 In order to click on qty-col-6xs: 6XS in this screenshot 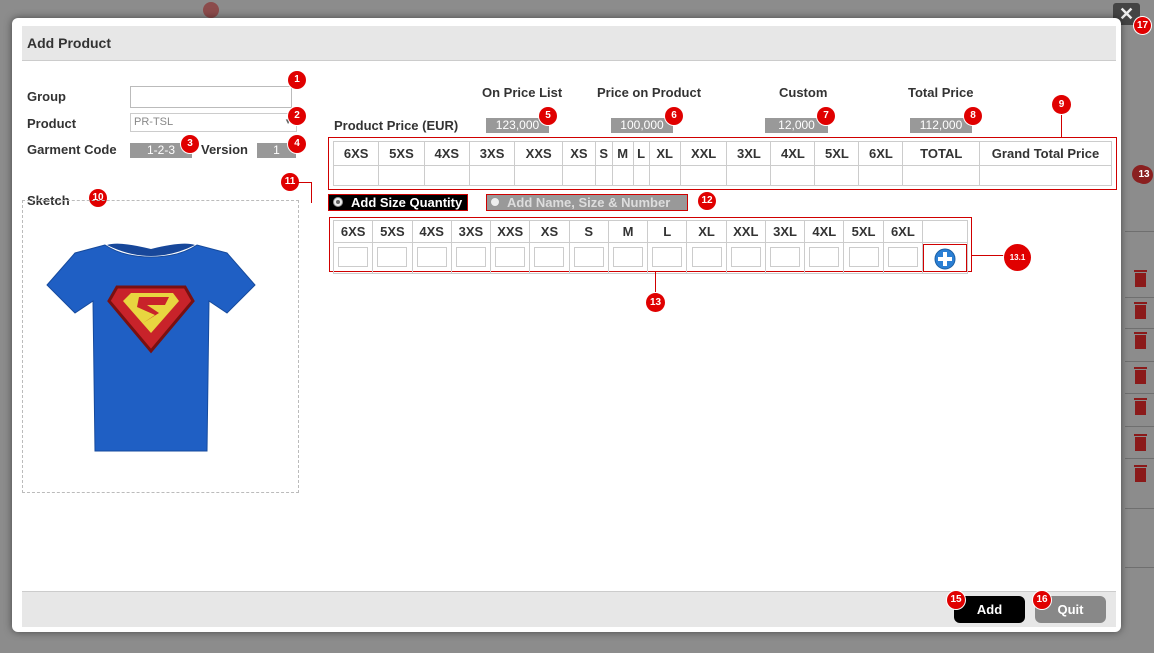, I will do `click(353, 231)`.